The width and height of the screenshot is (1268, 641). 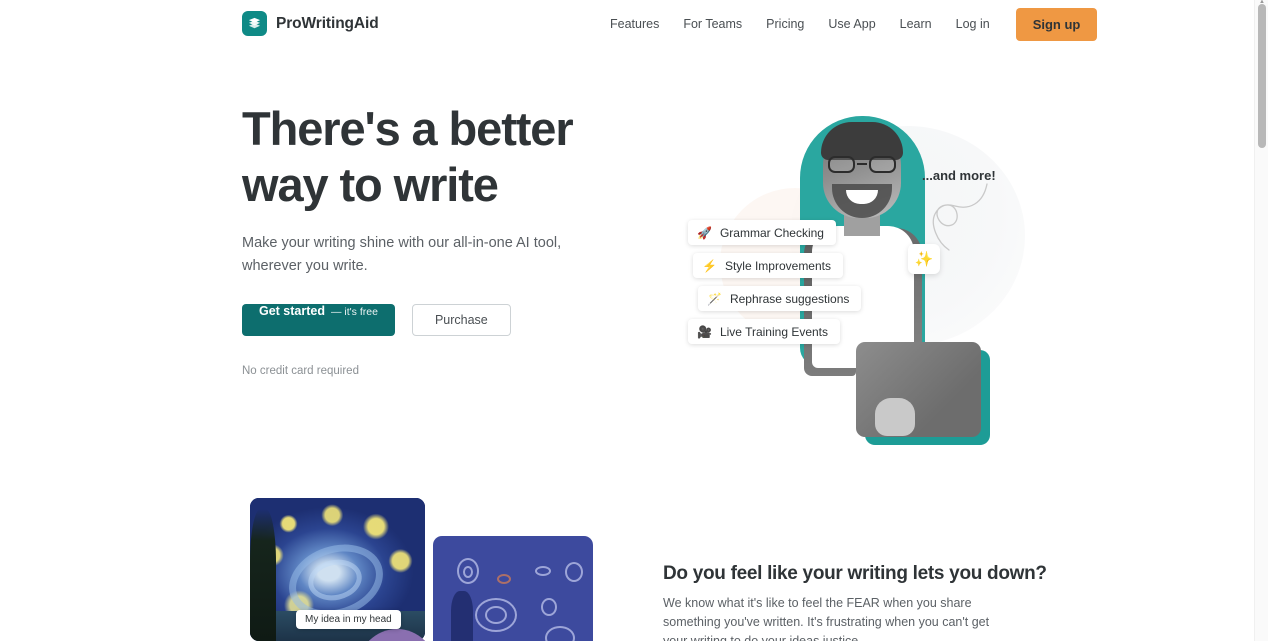 I want to click on book-stack-icon, so click(x=254, y=23).